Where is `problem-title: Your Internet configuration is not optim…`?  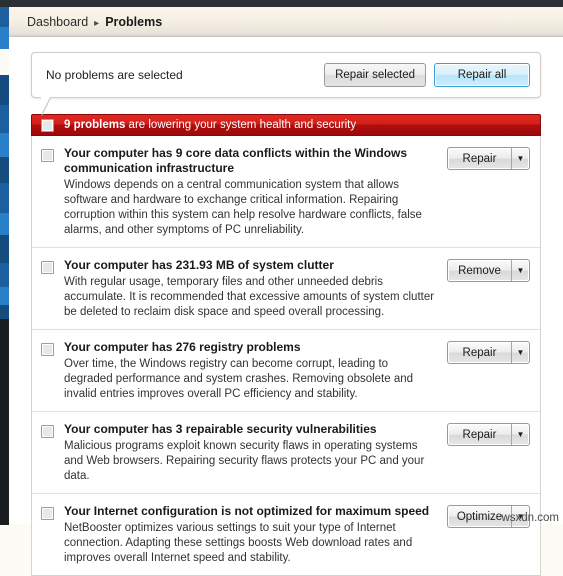
problem-title: Your Internet configuration is not optim… is located at coordinates (247, 511).